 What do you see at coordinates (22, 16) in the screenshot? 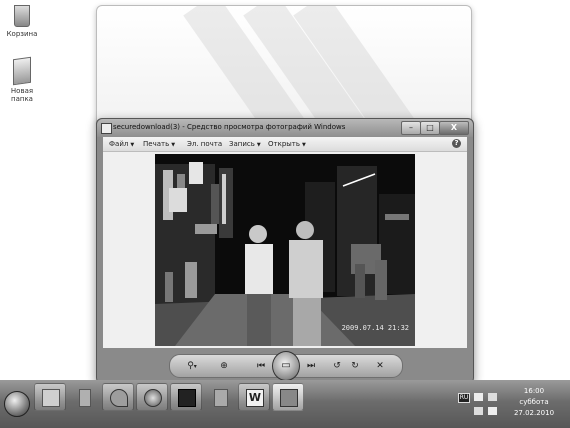
I see `recycle-bin-icon` at bounding box center [22, 16].